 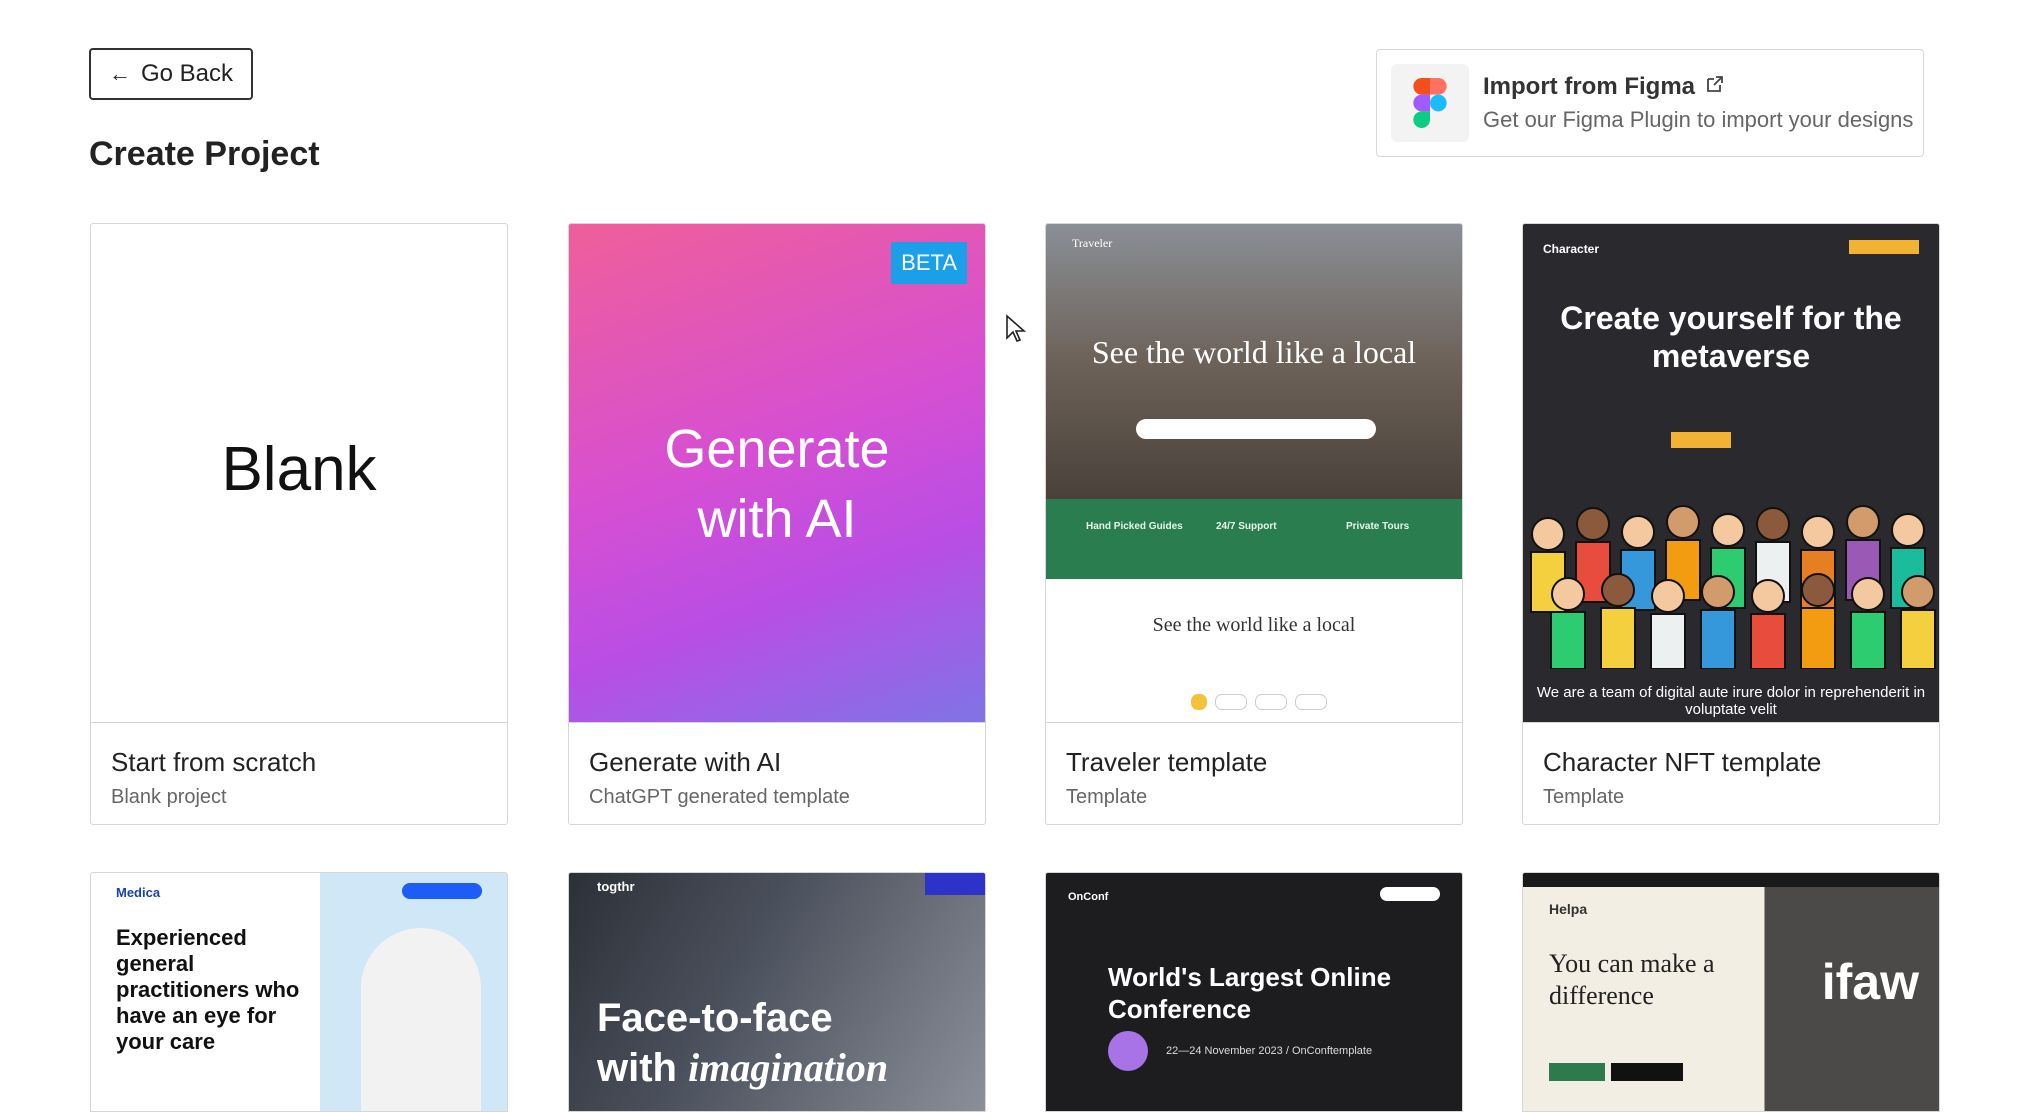 What do you see at coordinates (138, 892) in the screenshot?
I see `medica-brand: Medica` at bounding box center [138, 892].